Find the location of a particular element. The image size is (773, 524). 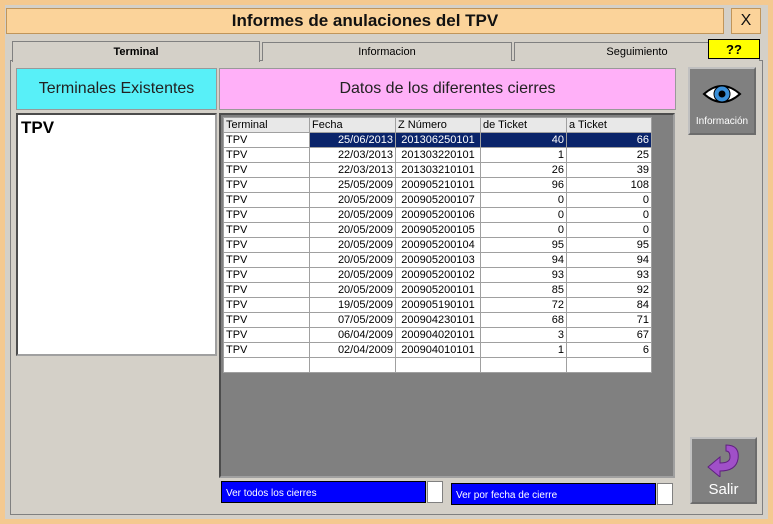

table-row: TPV 20/05/2009 200905200102 93 93 is located at coordinates (437, 275).